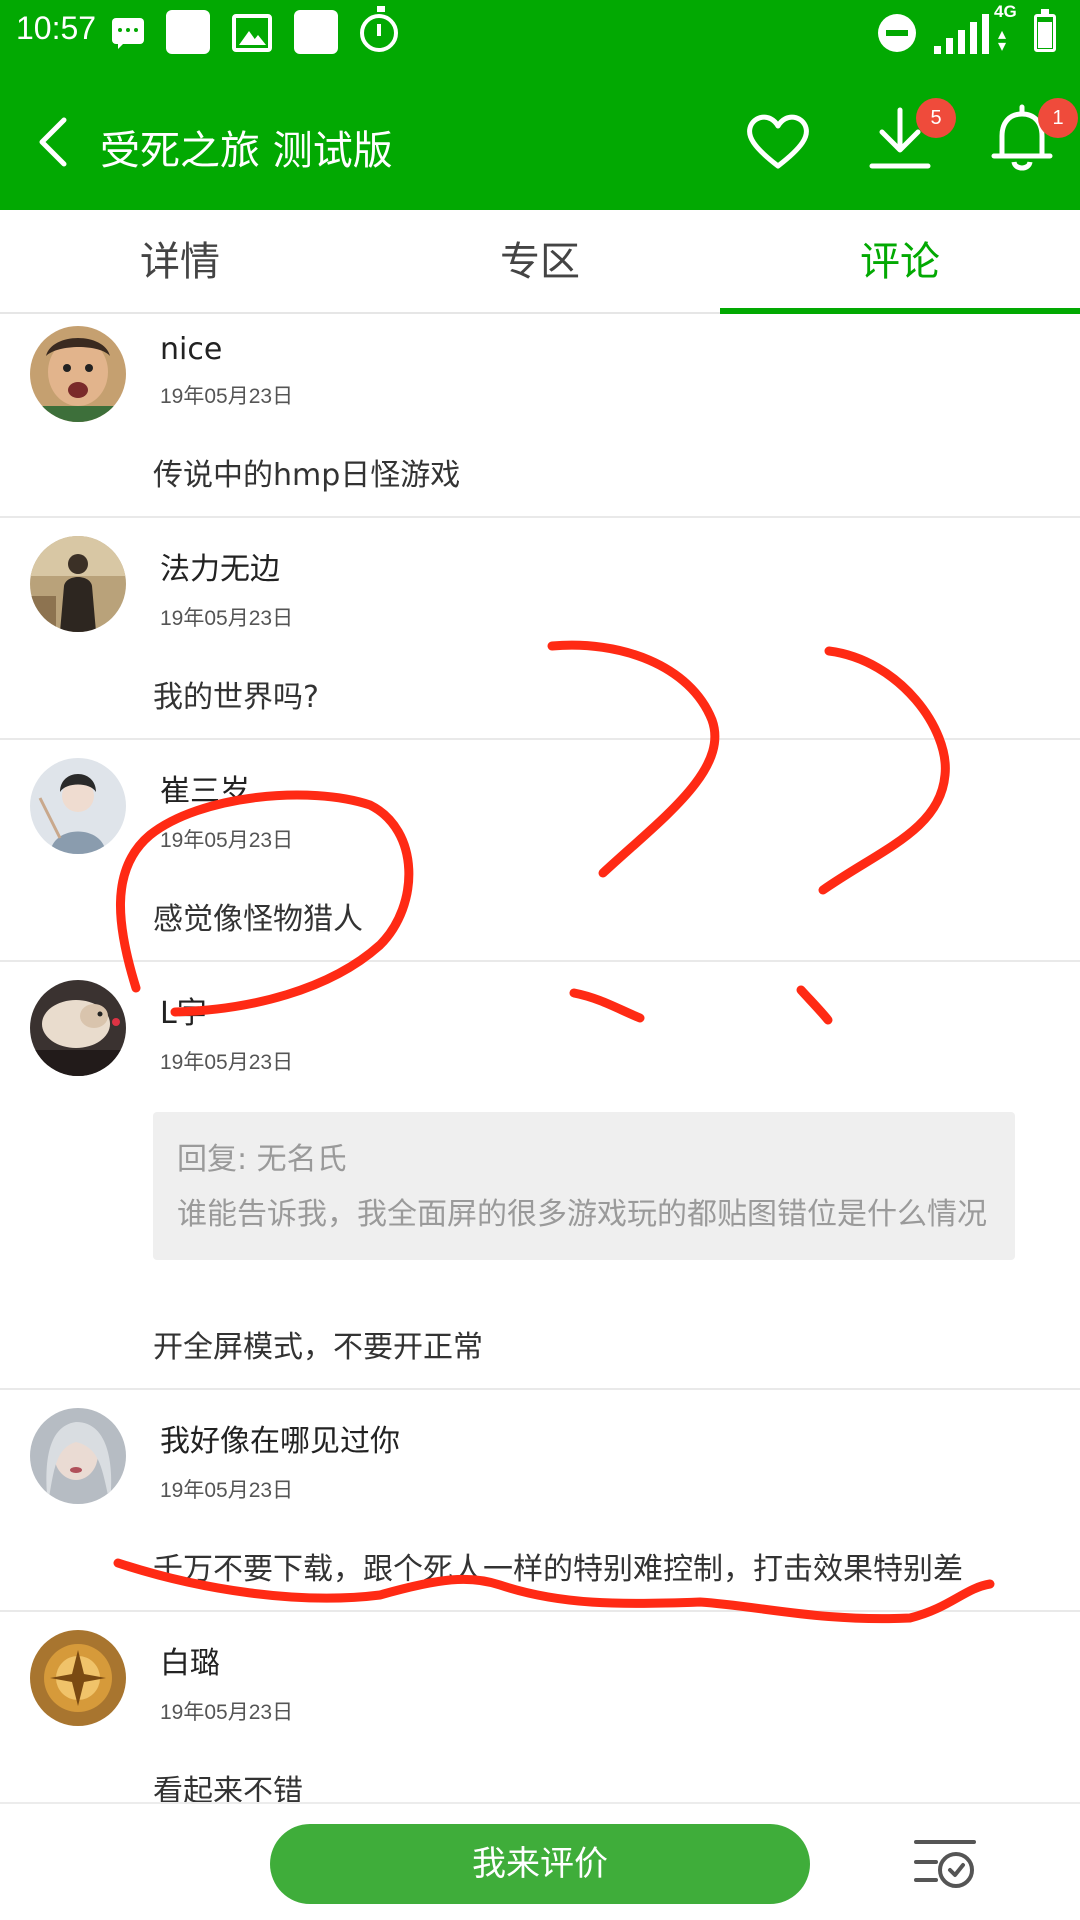 The image size is (1080, 1920). I want to click on battery-icon, so click(1045, 30).